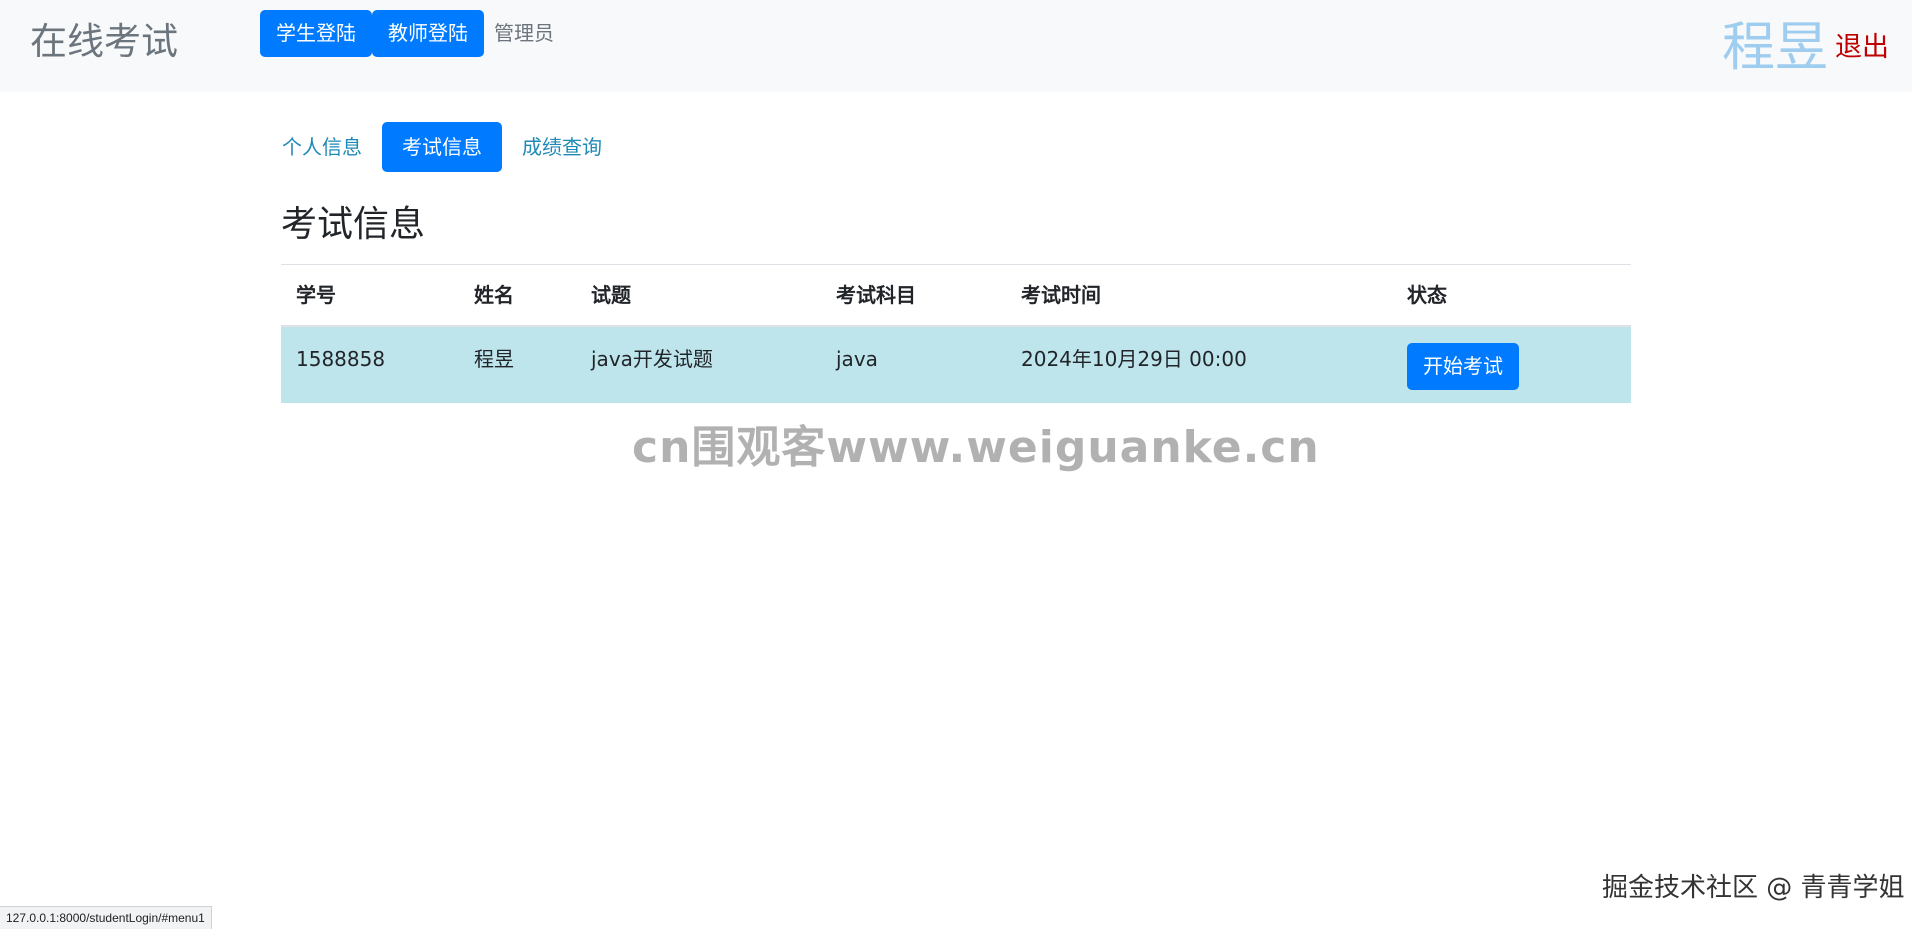 The image size is (1912, 929). I want to click on cell-subject: java, so click(857, 359).